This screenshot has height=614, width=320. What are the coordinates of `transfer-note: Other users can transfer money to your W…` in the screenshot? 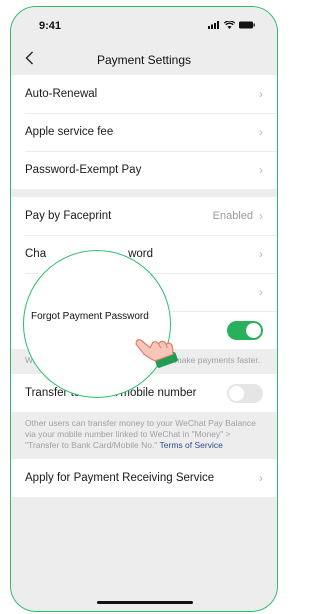 It's located at (144, 435).